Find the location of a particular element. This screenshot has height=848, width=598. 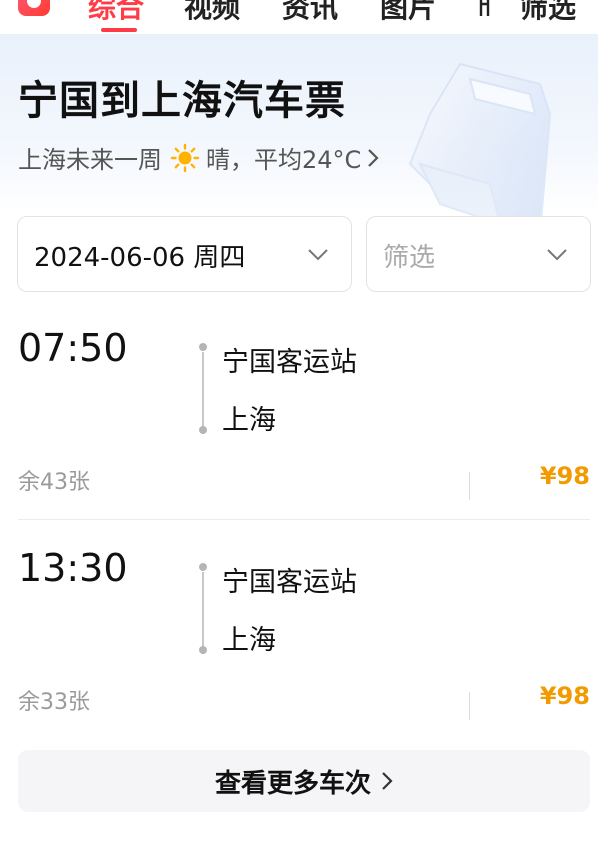

view-more-label: 查看更多车次 is located at coordinates (292, 783).